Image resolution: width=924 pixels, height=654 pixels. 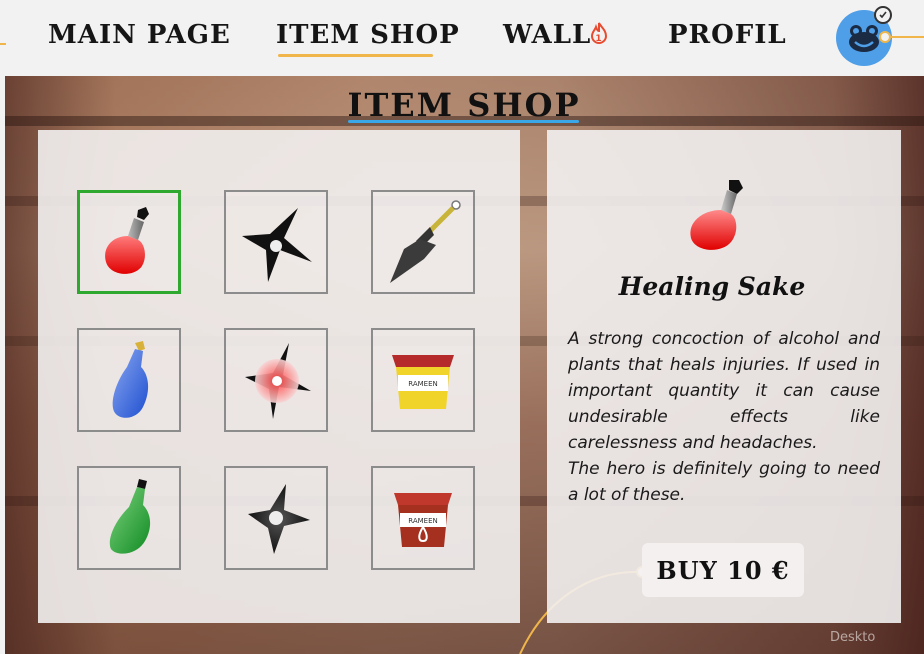 I want to click on item-slot-red-shuriken, so click(x=276, y=380).